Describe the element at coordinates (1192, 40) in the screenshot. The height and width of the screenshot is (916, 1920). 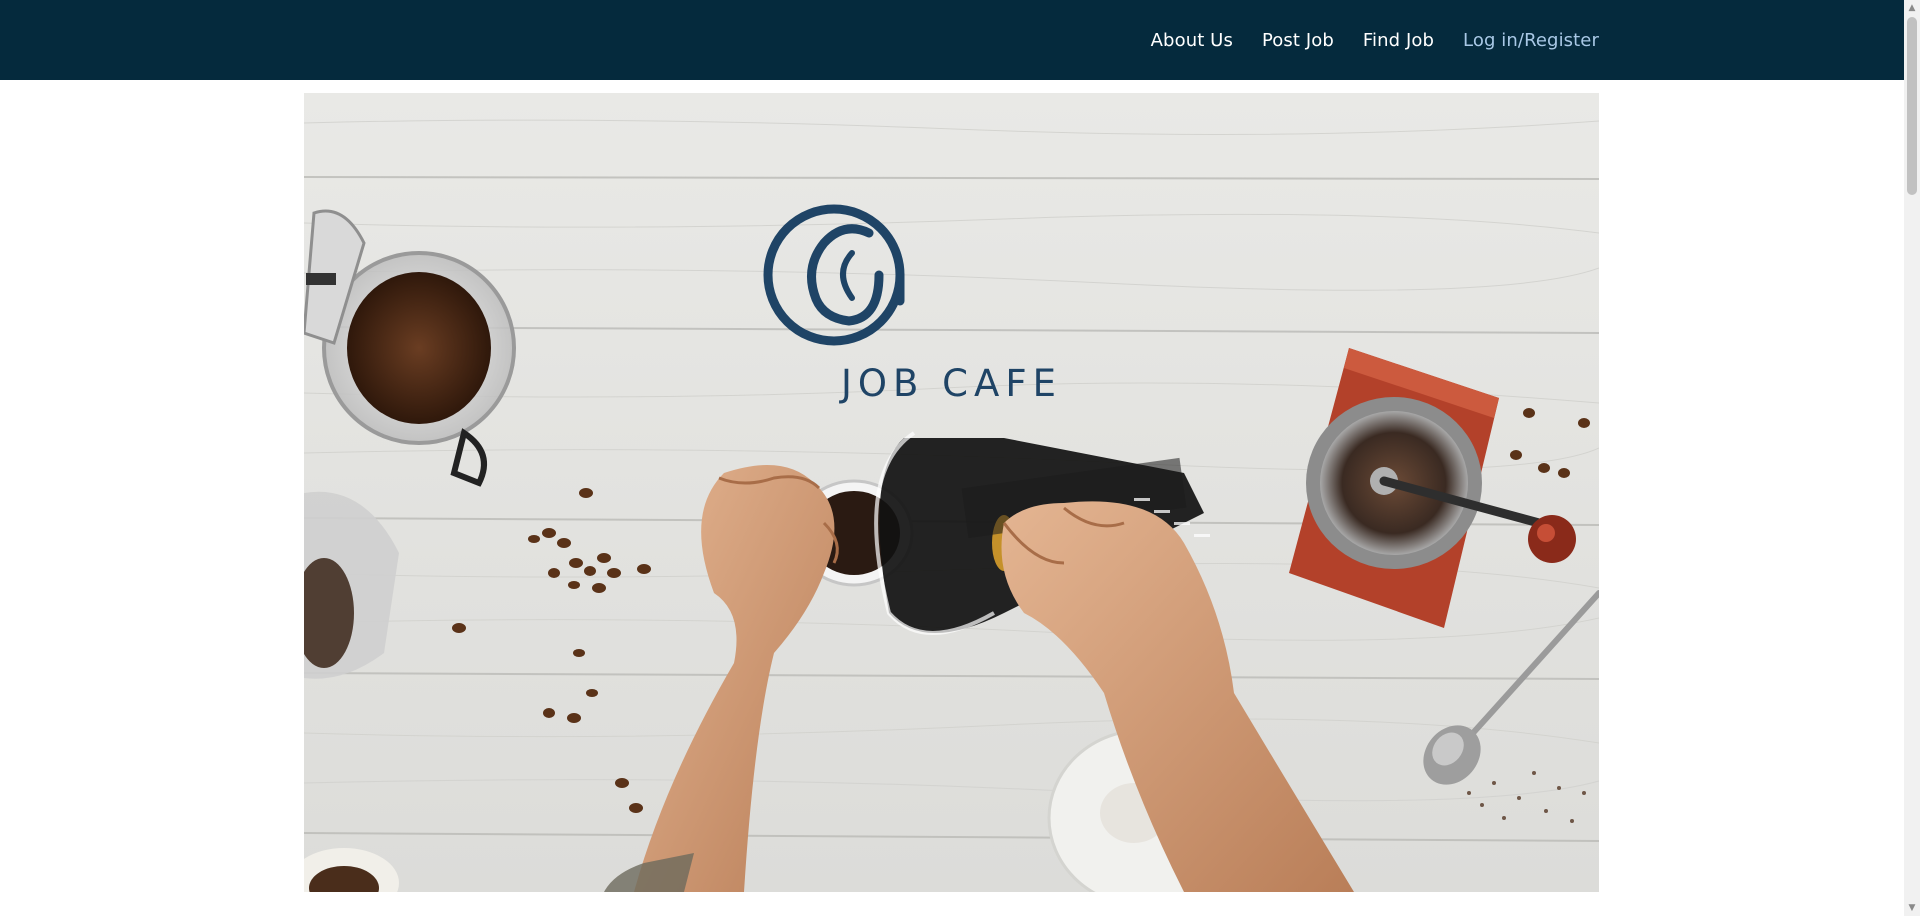
I see `nav-about-us-link: About Us` at that location.